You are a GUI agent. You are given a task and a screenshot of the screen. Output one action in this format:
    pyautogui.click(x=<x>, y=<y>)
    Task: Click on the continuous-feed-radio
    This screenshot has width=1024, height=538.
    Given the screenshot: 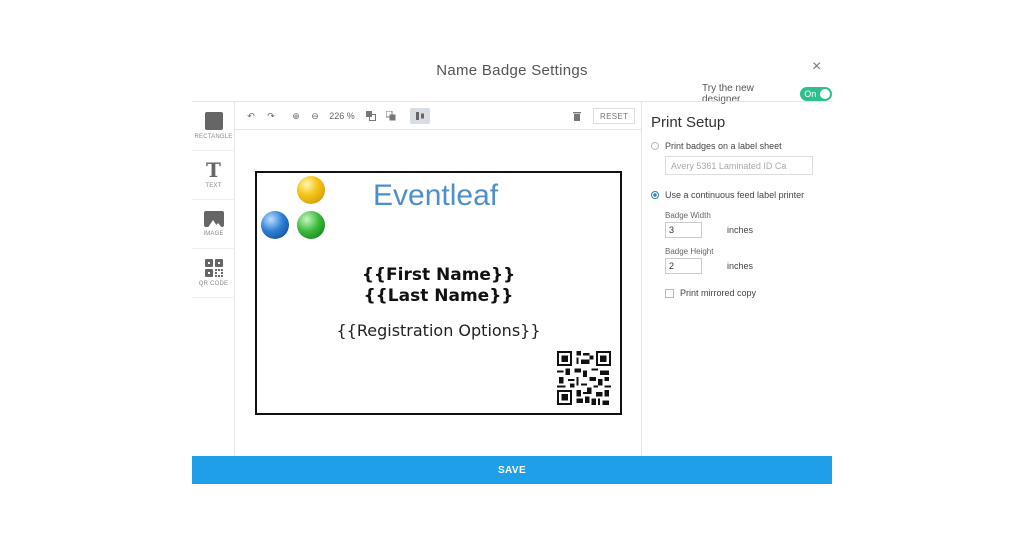 What is the action you would take?
    pyautogui.click(x=655, y=195)
    